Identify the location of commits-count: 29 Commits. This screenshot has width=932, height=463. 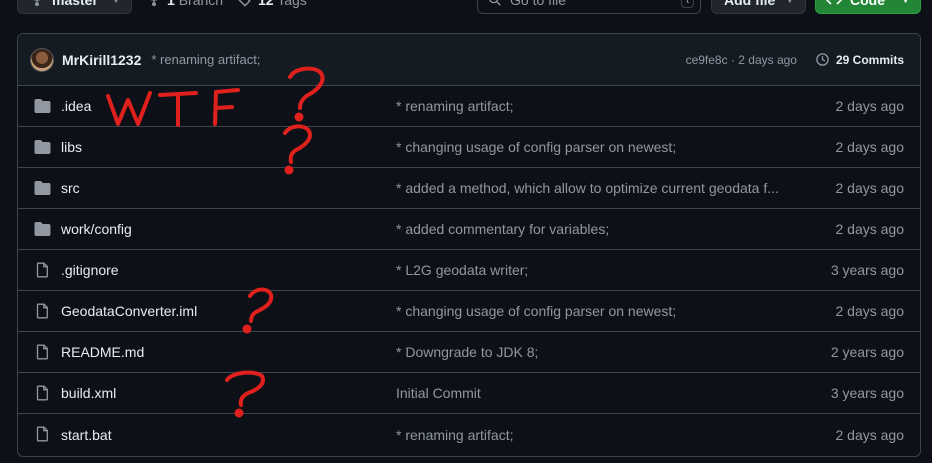
(869, 59).